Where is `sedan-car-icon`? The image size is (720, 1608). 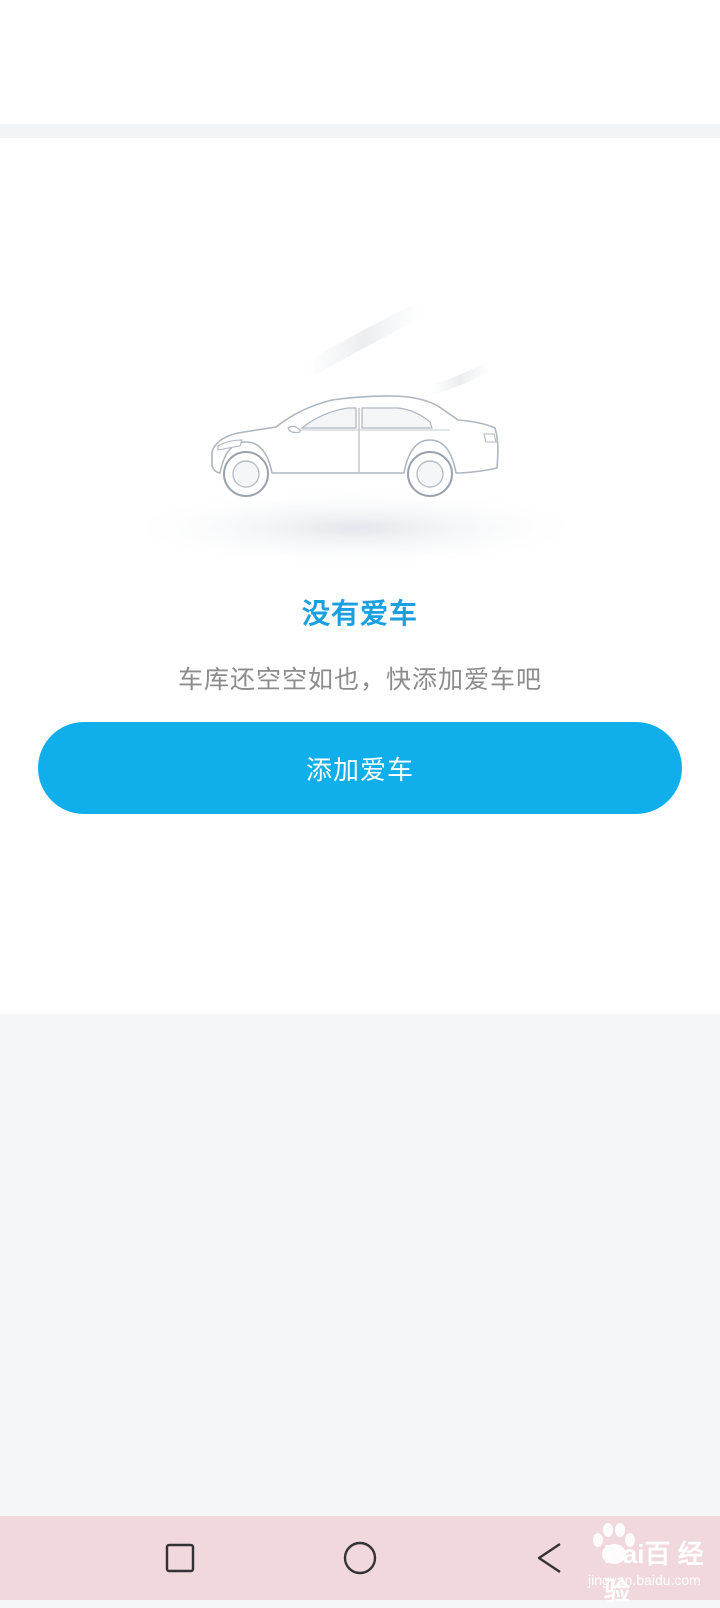 sedan-car-icon is located at coordinates (357, 435).